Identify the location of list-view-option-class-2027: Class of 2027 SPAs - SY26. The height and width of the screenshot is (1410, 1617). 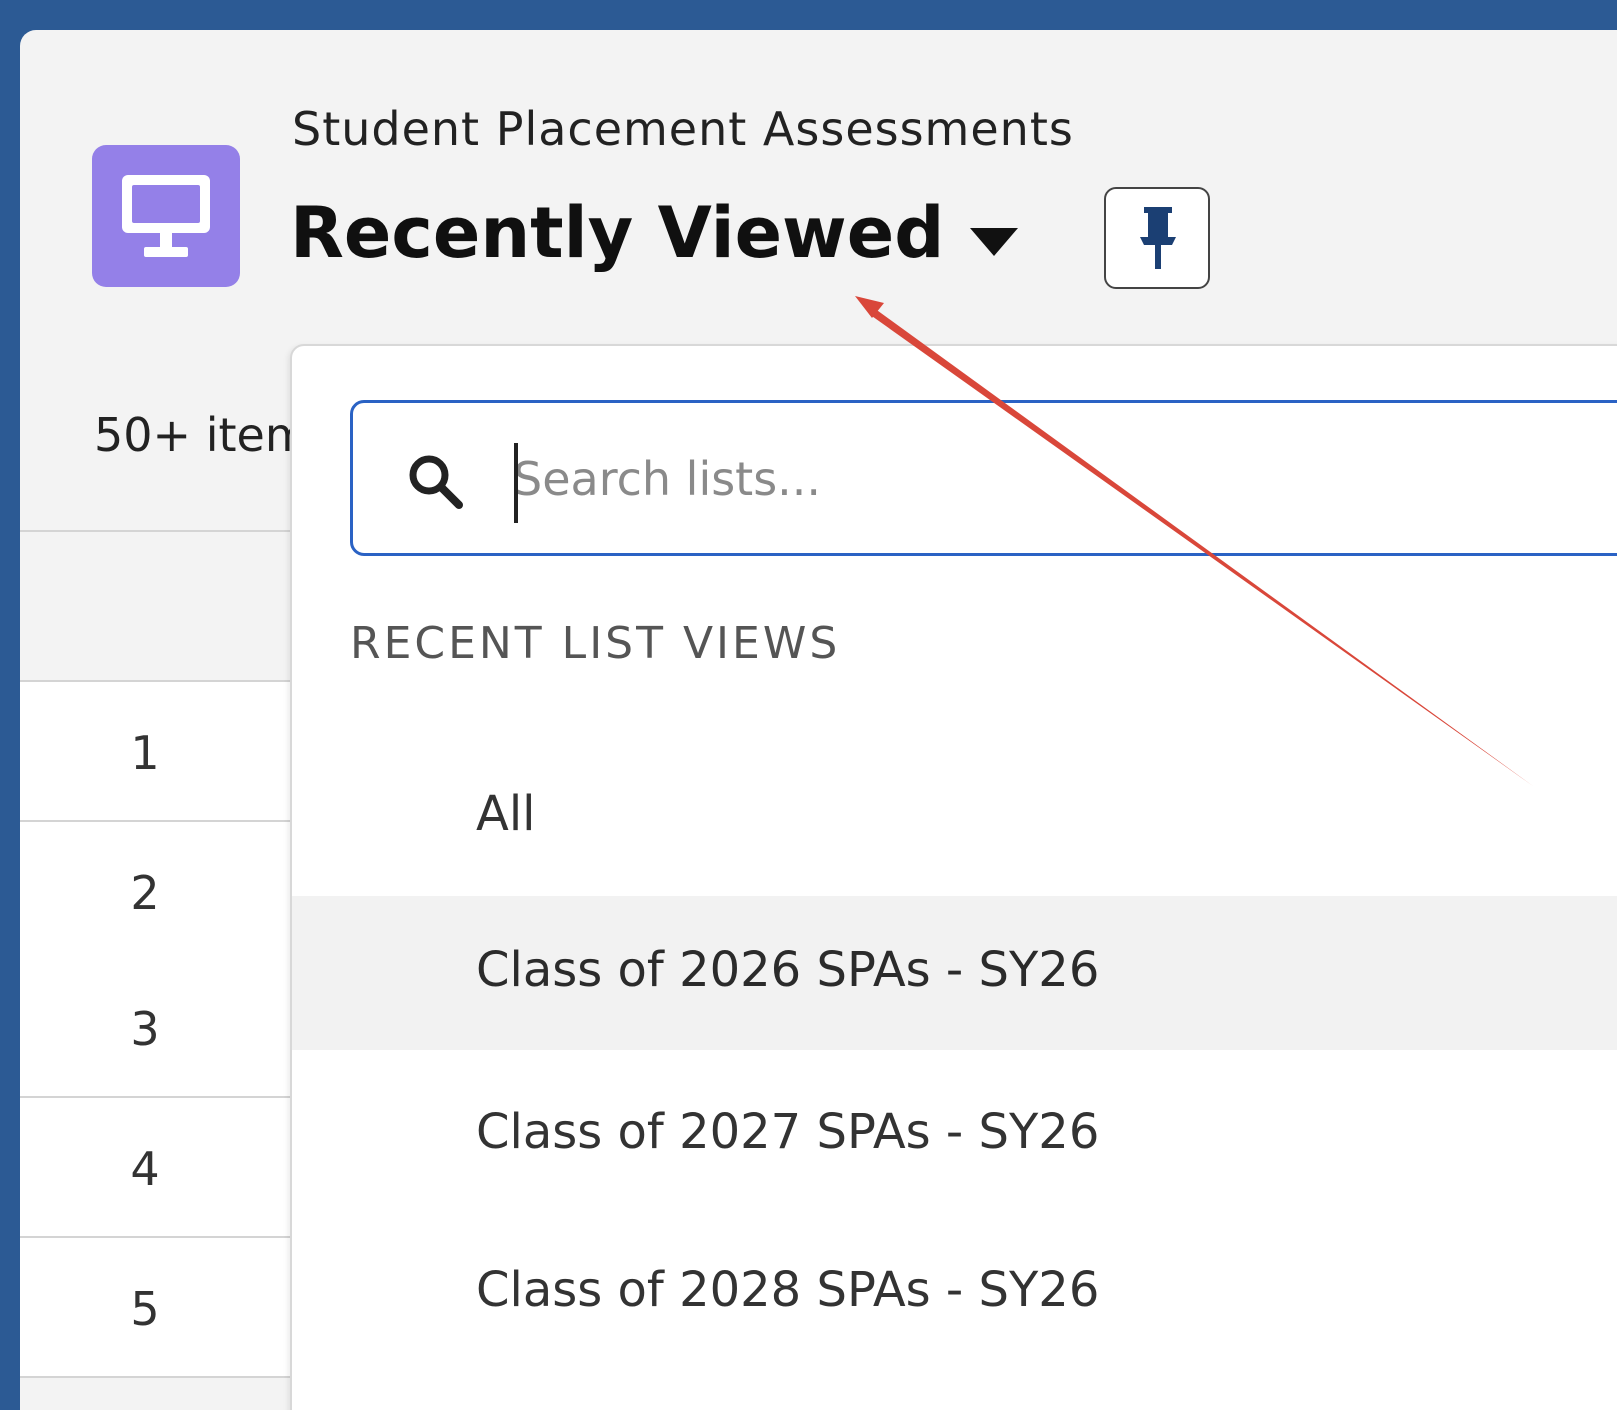
(954, 1135).